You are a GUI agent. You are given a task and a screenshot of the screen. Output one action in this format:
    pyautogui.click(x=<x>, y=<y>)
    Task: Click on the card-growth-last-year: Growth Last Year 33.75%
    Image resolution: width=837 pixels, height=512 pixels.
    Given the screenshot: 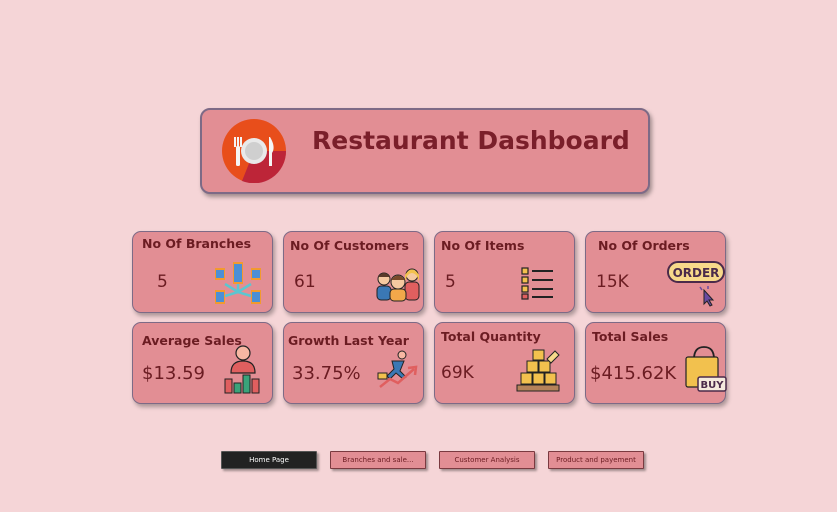 What is the action you would take?
    pyautogui.click(x=353, y=363)
    